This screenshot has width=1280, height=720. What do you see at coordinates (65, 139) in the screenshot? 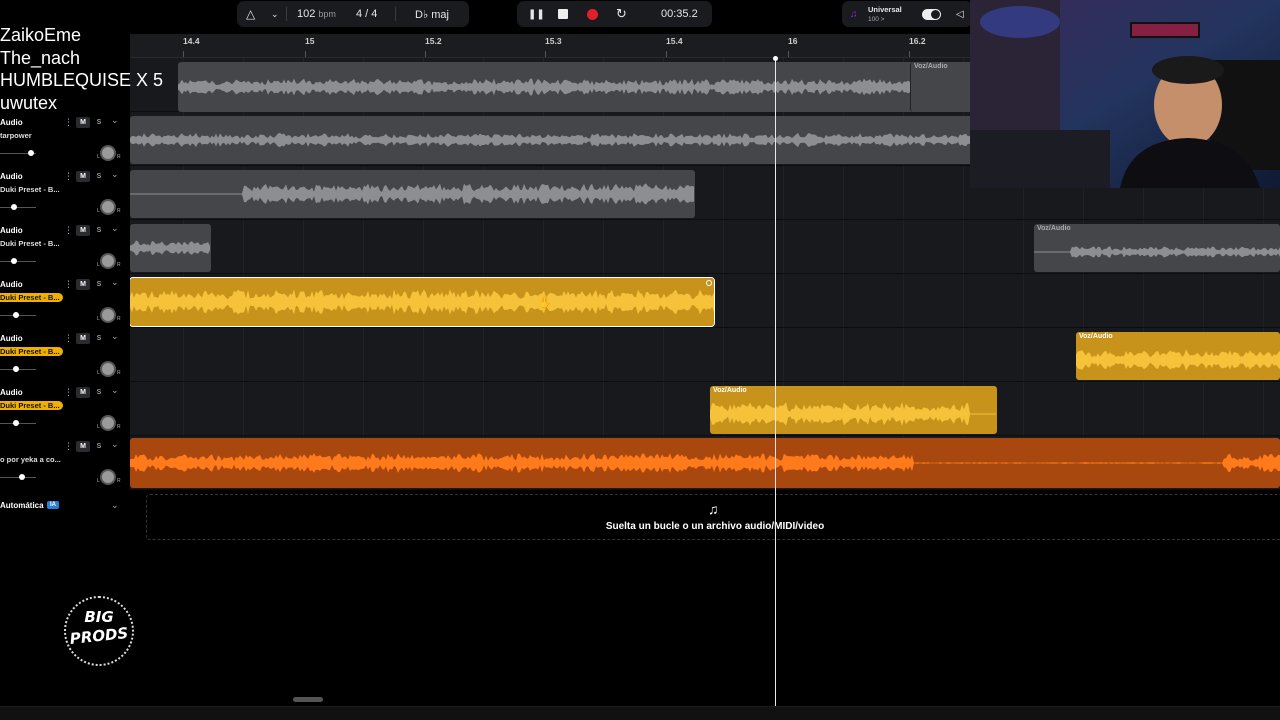
I see `track-header: Audio tarpower ⋮ M S ⌄ L R` at bounding box center [65, 139].